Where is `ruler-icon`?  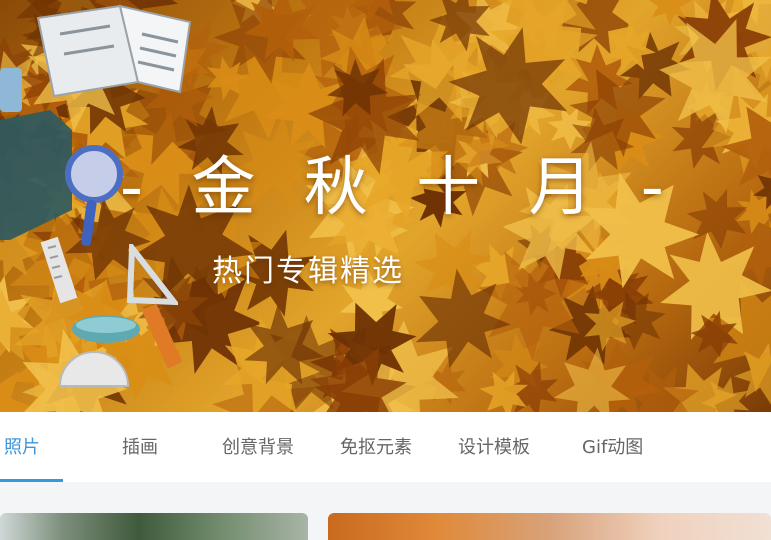 ruler-icon is located at coordinates (59, 270).